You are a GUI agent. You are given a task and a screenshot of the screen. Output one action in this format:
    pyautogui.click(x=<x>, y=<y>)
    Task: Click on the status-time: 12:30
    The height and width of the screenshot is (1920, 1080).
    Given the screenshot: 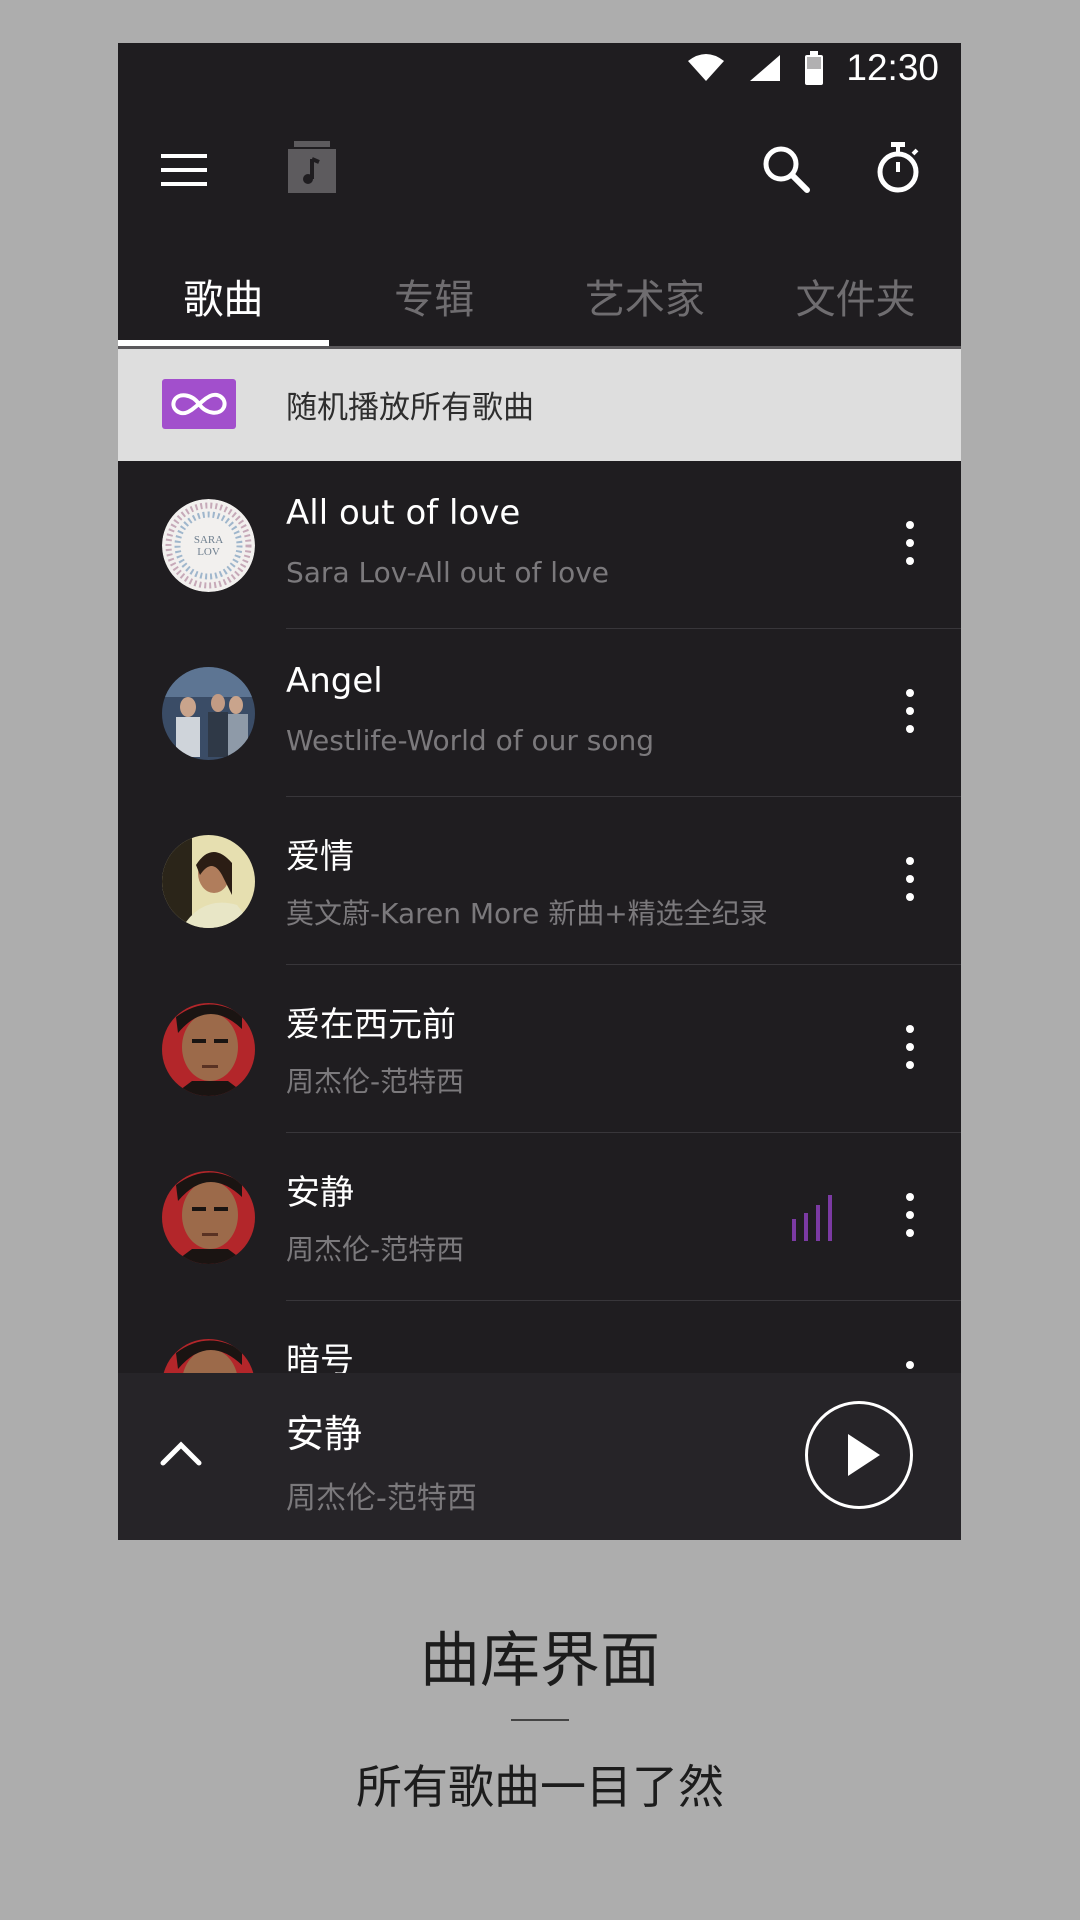 What is the action you would take?
    pyautogui.click(x=892, y=67)
    